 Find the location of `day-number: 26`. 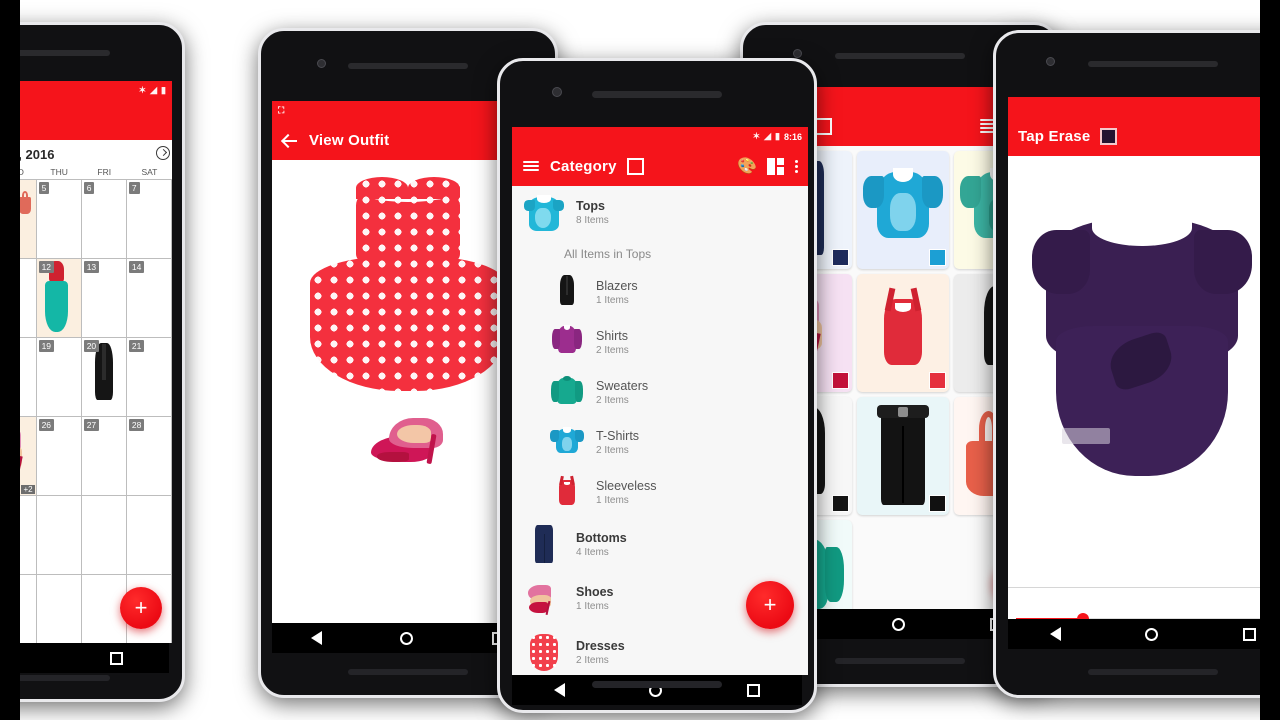

day-number: 26 is located at coordinates (46, 425).